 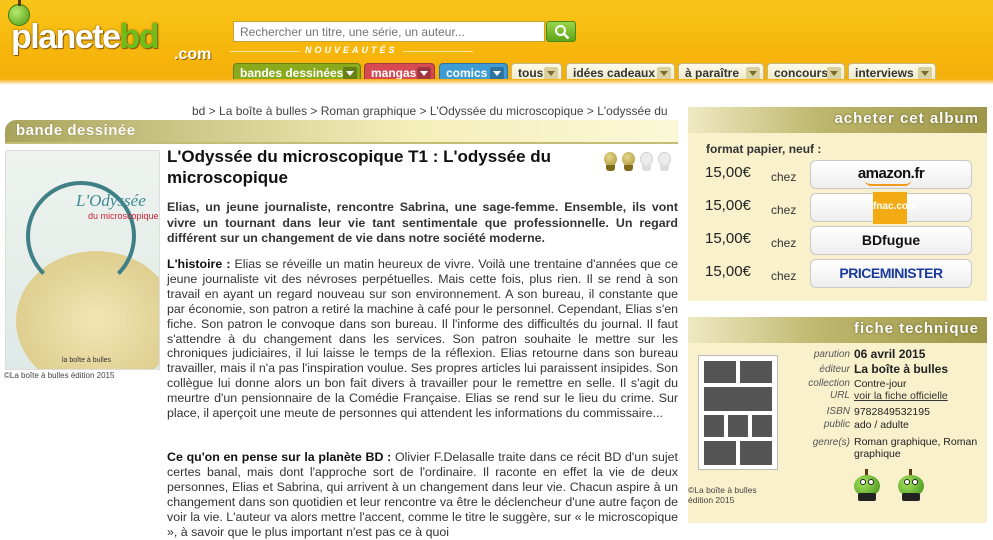 I want to click on cover-title: L'Odyssée, so click(x=111, y=200).